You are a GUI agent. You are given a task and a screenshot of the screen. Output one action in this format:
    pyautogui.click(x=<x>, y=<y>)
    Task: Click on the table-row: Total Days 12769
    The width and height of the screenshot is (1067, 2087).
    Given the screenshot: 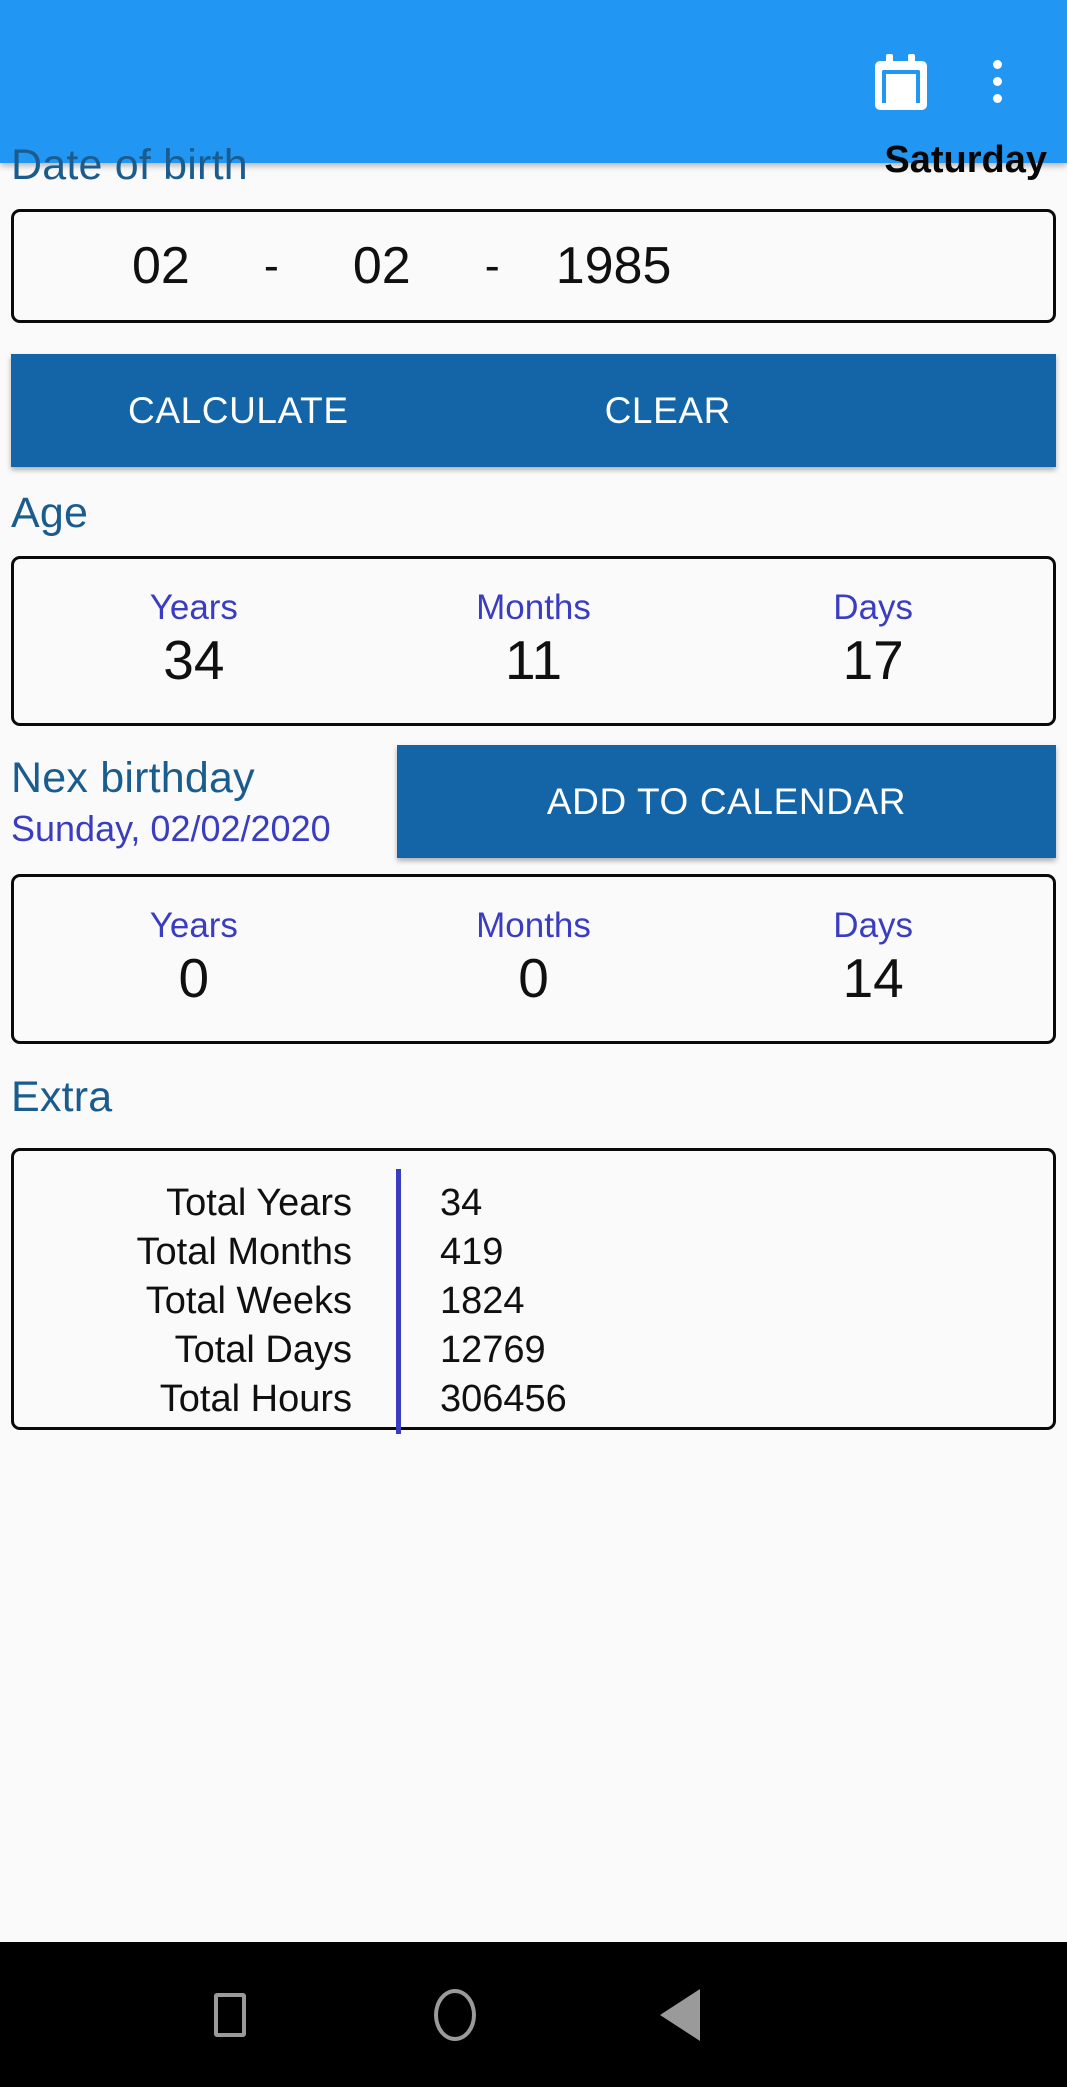 What is the action you would take?
    pyautogui.click(x=533, y=1350)
    